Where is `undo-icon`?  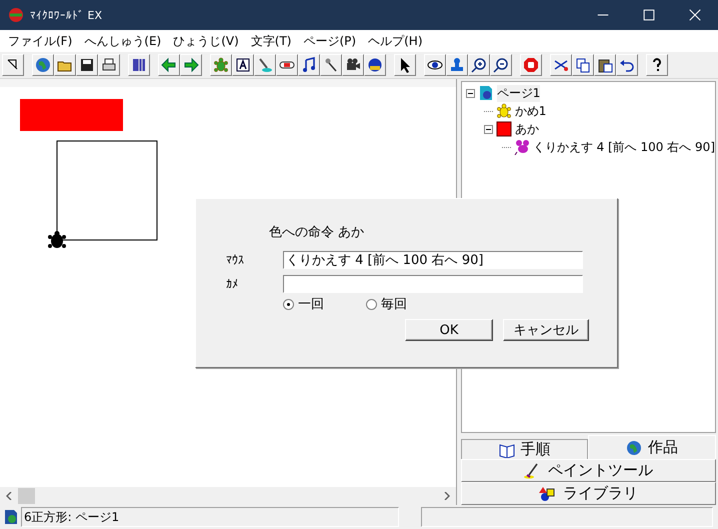
undo-icon is located at coordinates (627, 65).